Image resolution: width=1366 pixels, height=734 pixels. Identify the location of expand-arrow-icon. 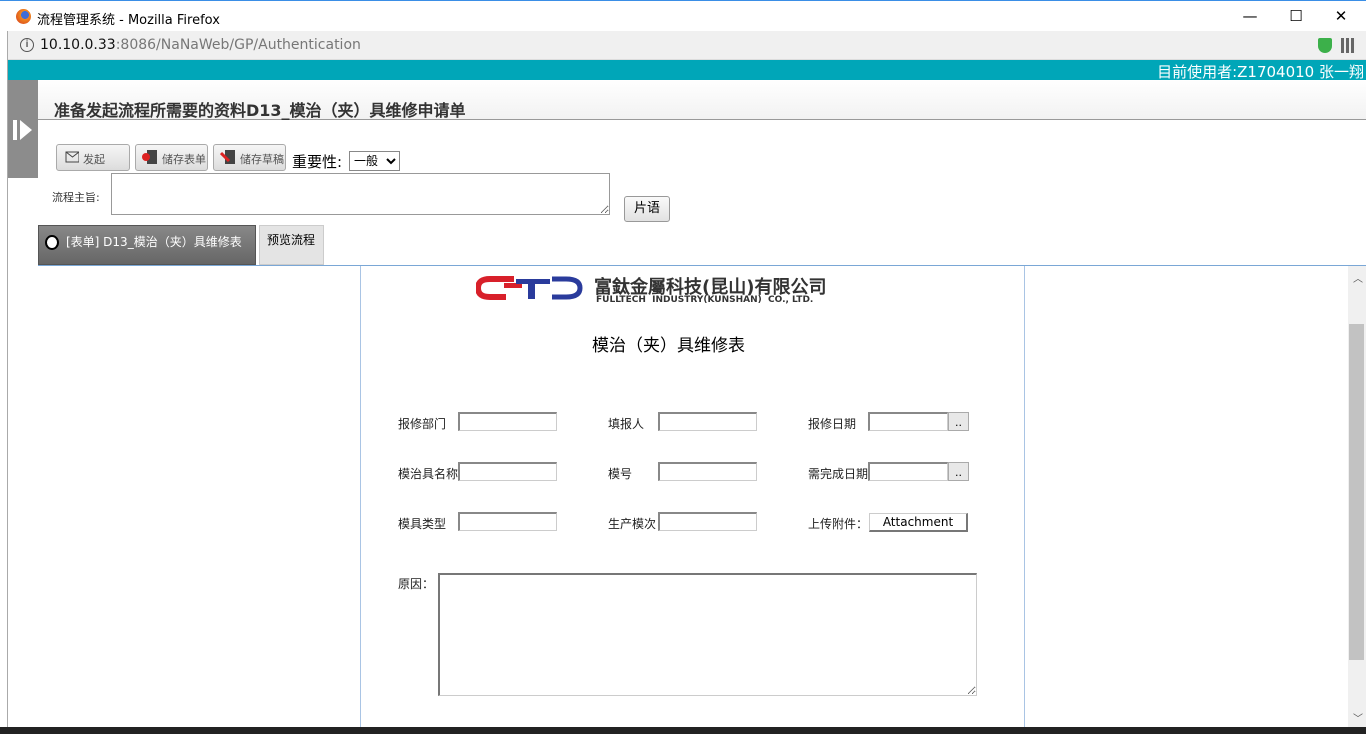
(23, 130).